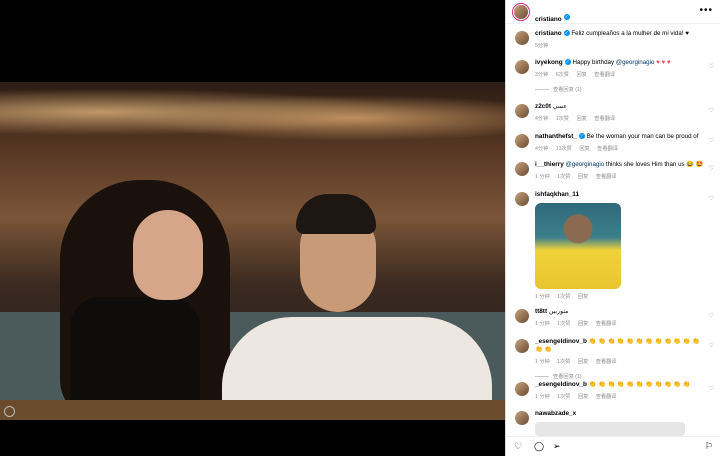 The height and width of the screenshot is (456, 720). I want to click on comment-prefix: Happy birthday, so click(594, 62).